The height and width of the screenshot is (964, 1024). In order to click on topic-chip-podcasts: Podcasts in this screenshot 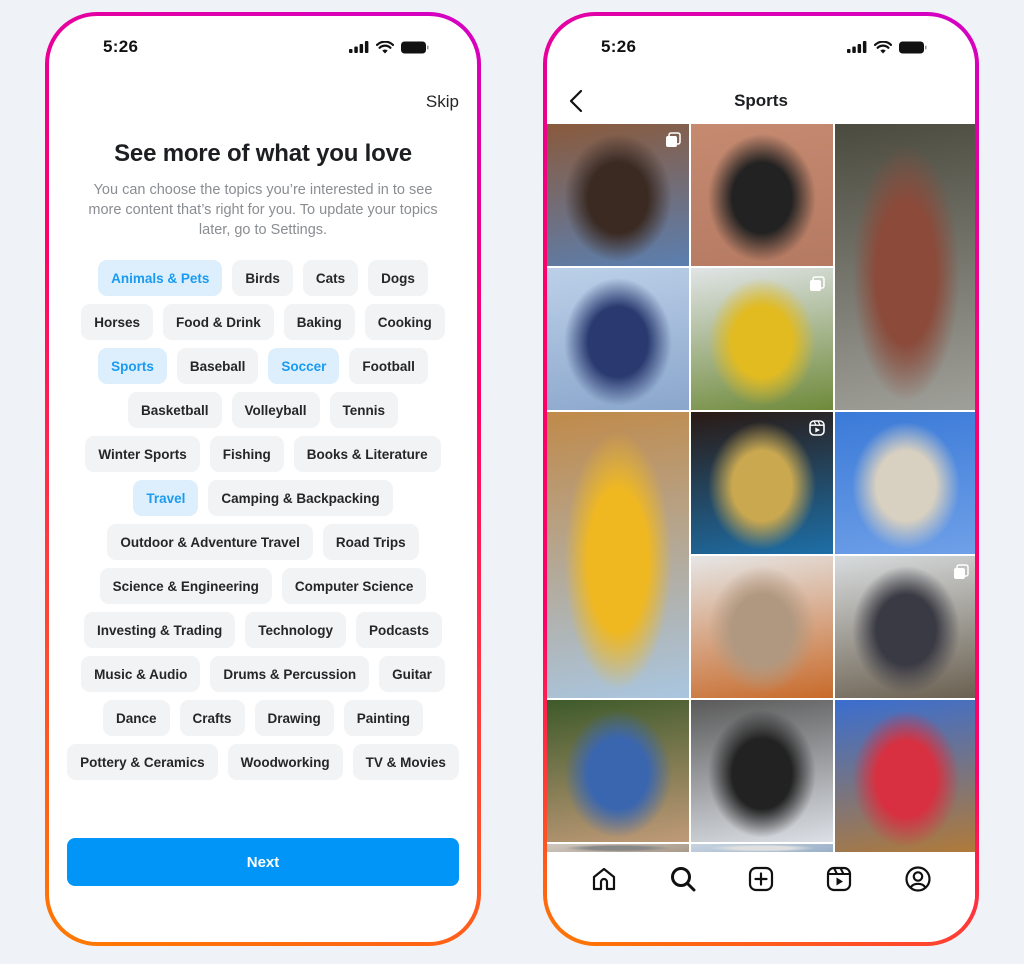, I will do `click(399, 630)`.